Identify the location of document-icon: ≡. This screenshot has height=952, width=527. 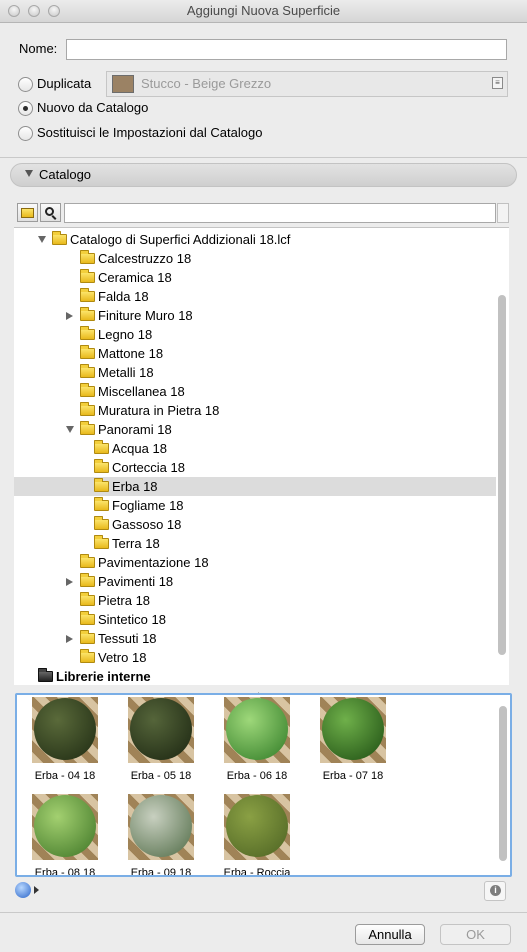
(497, 83).